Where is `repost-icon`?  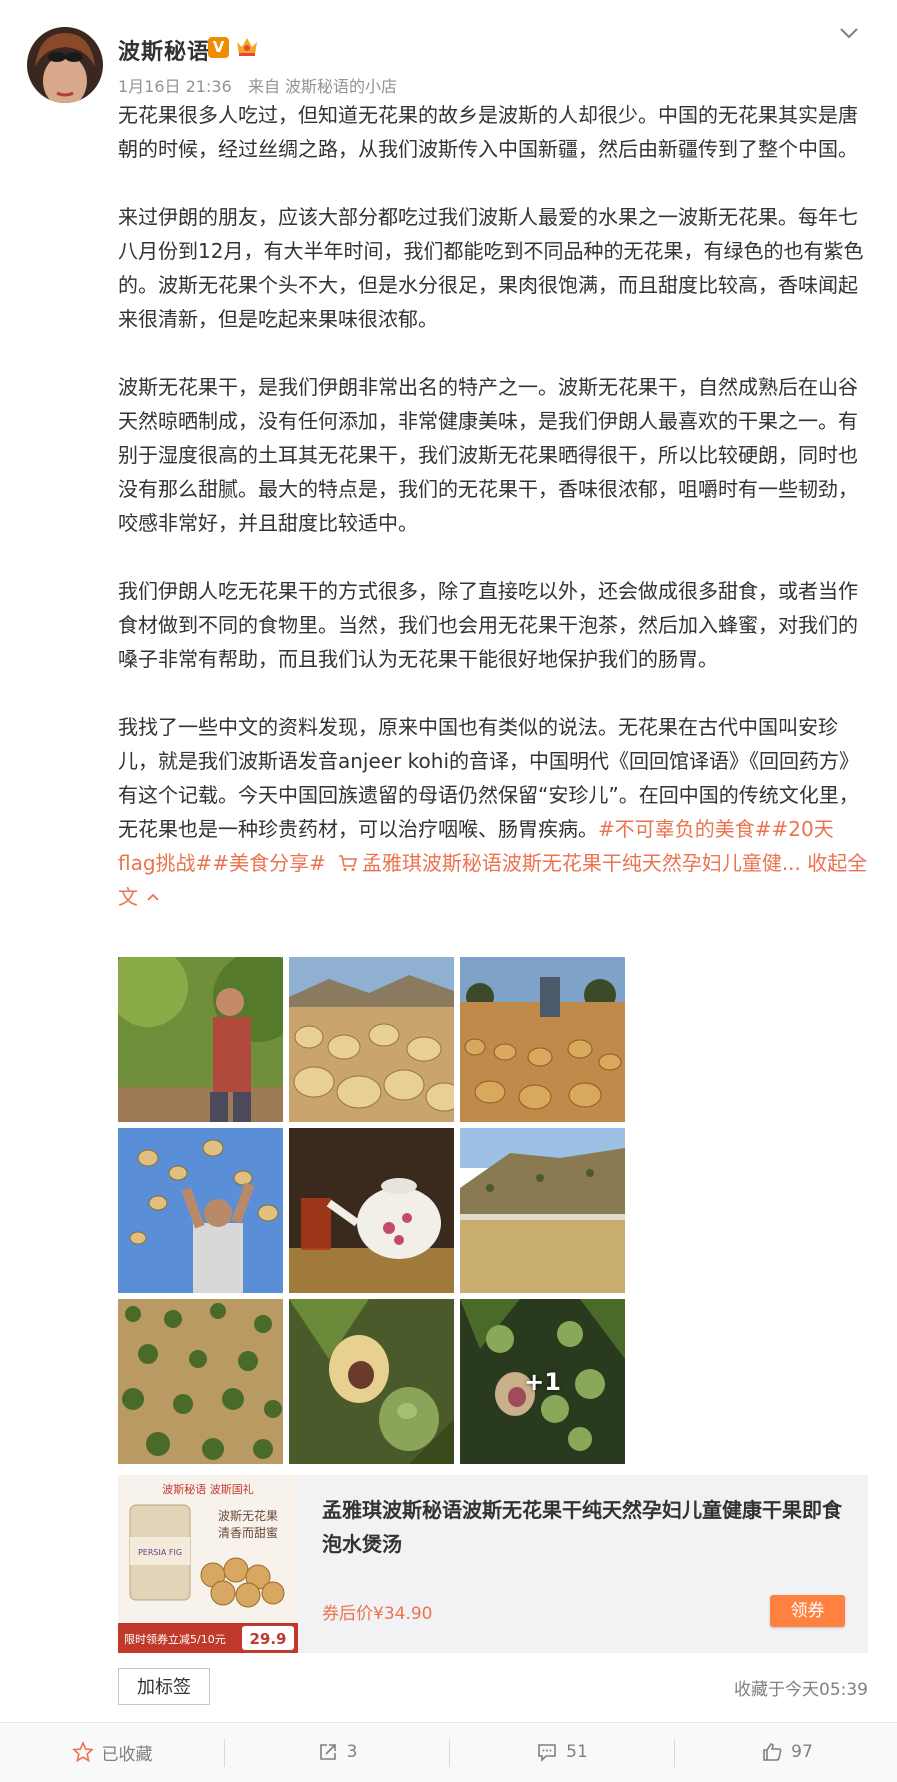
repost-icon is located at coordinates (327, 1752).